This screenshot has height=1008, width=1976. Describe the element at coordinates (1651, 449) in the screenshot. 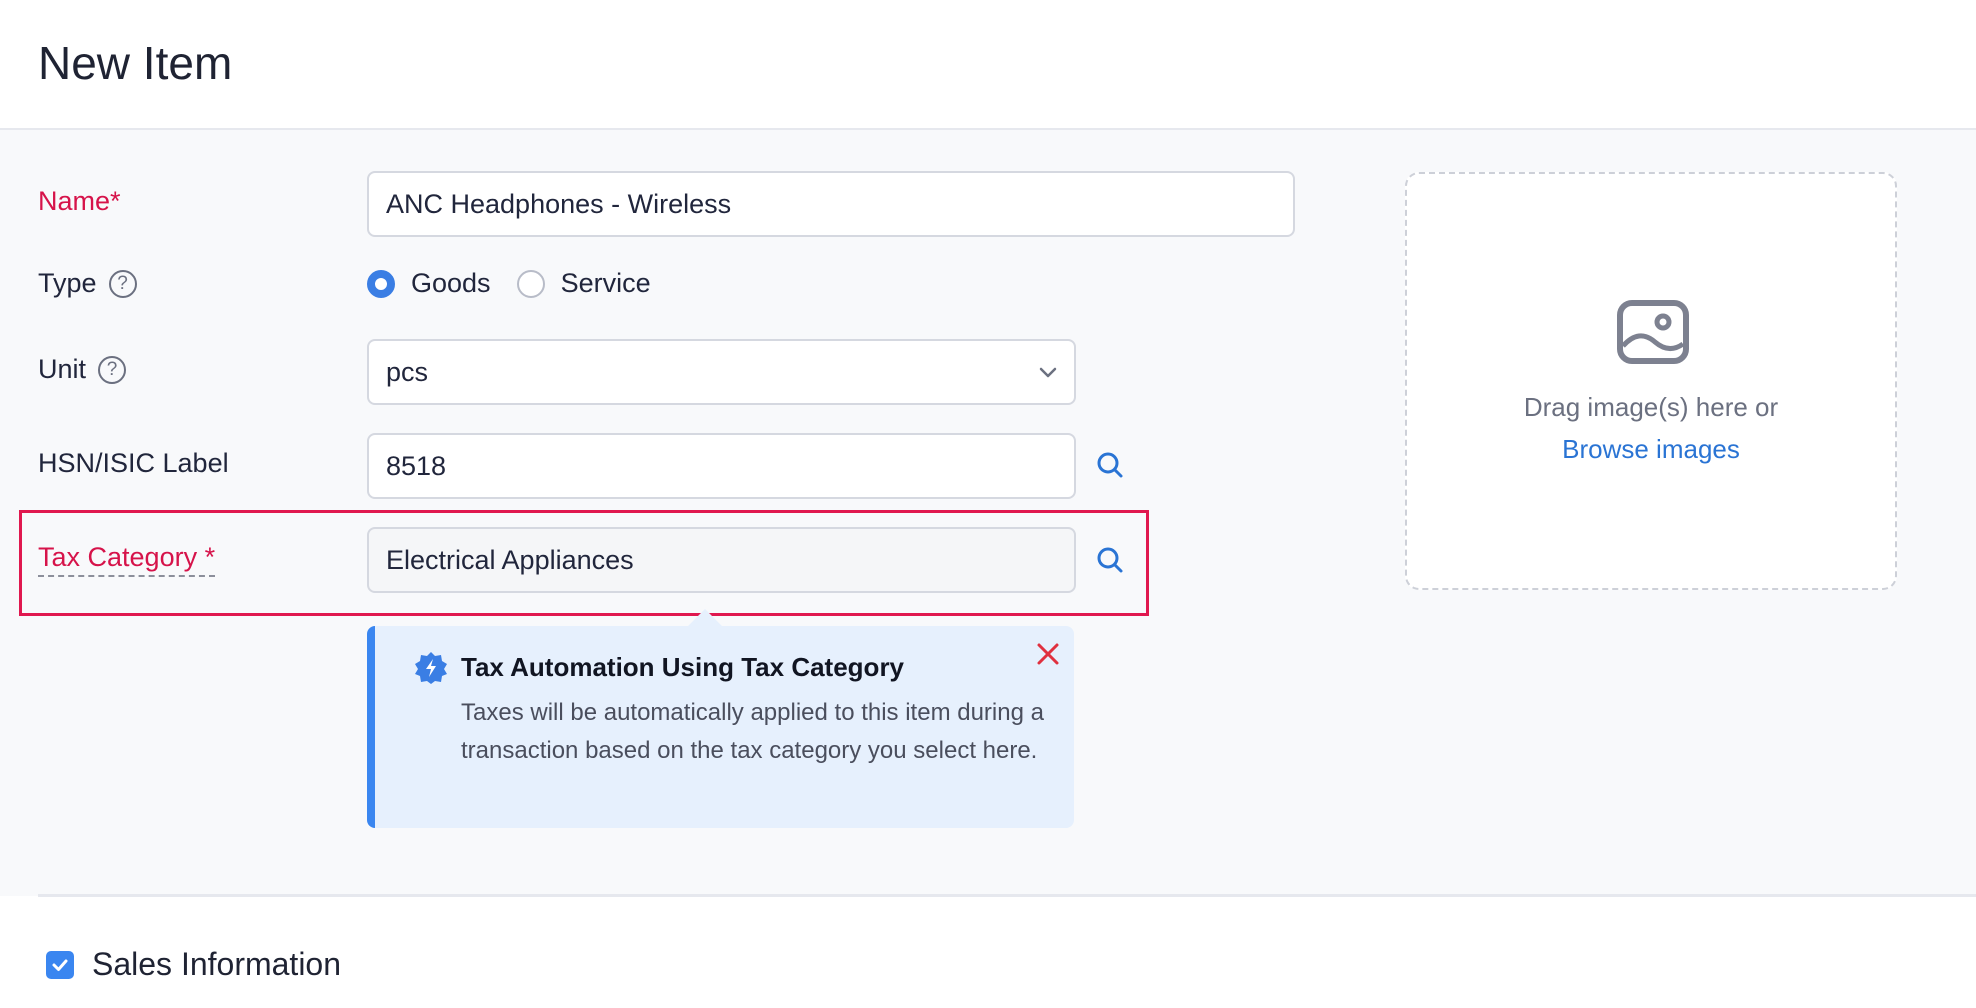

I see `browse-images-link: Browse images` at that location.